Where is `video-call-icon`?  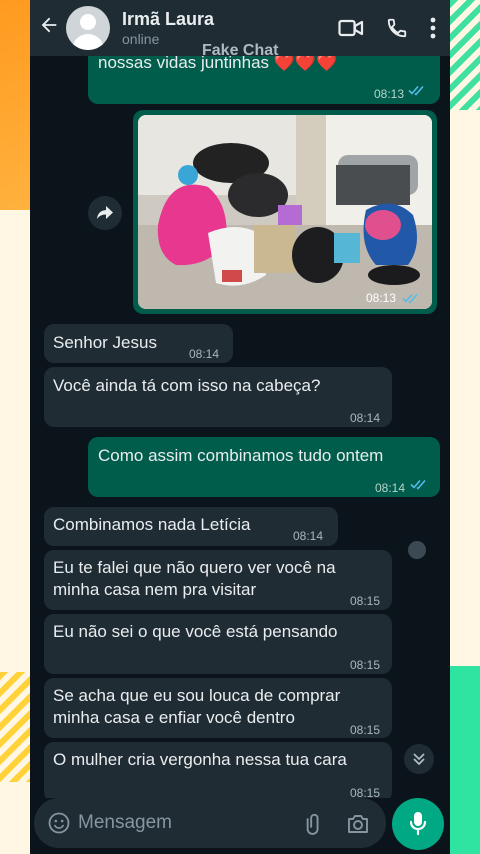
video-call-icon is located at coordinates (351, 28).